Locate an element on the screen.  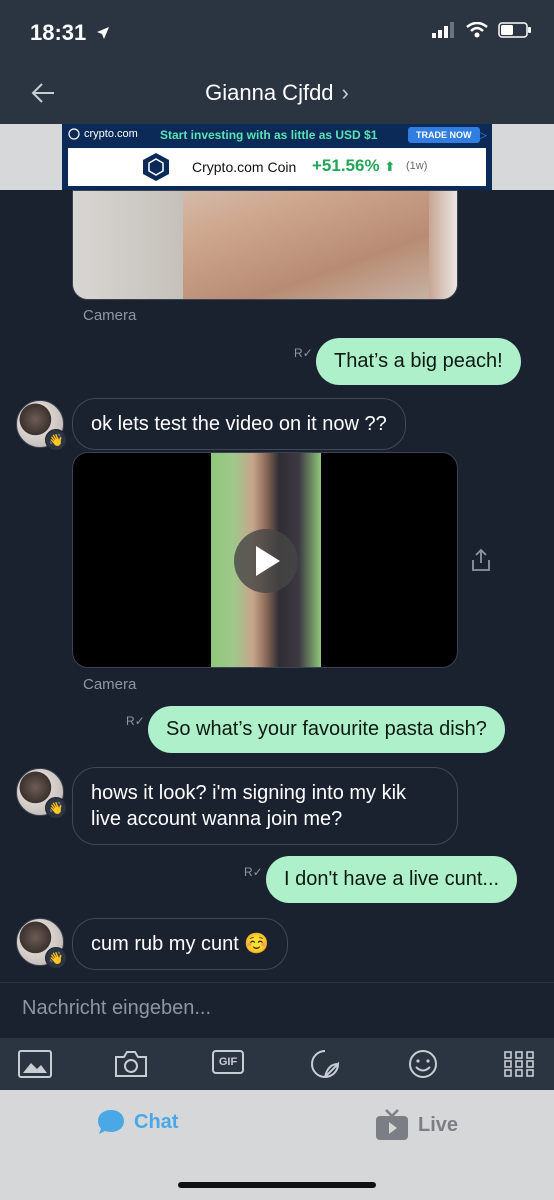
gif-button: GIF is located at coordinates (228, 1062).